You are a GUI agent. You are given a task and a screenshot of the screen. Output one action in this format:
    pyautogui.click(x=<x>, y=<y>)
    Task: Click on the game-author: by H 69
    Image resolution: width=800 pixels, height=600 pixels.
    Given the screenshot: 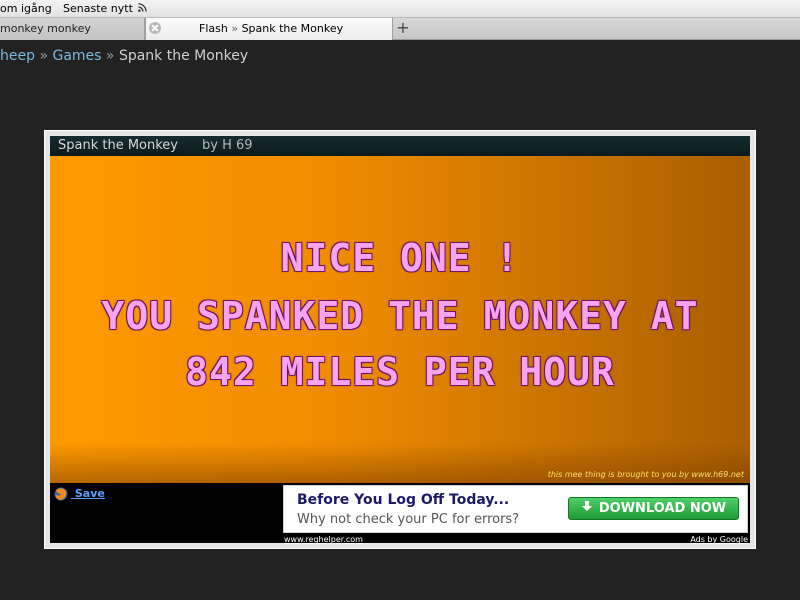 What is the action you would take?
    pyautogui.click(x=227, y=145)
    